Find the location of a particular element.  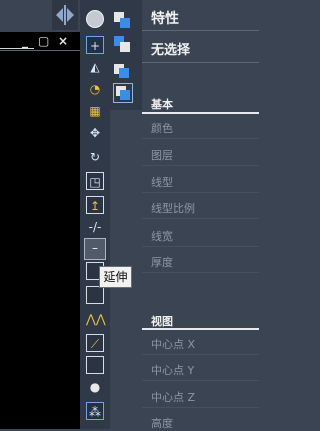

property-row-thickness: 厚度 is located at coordinates (162, 262).